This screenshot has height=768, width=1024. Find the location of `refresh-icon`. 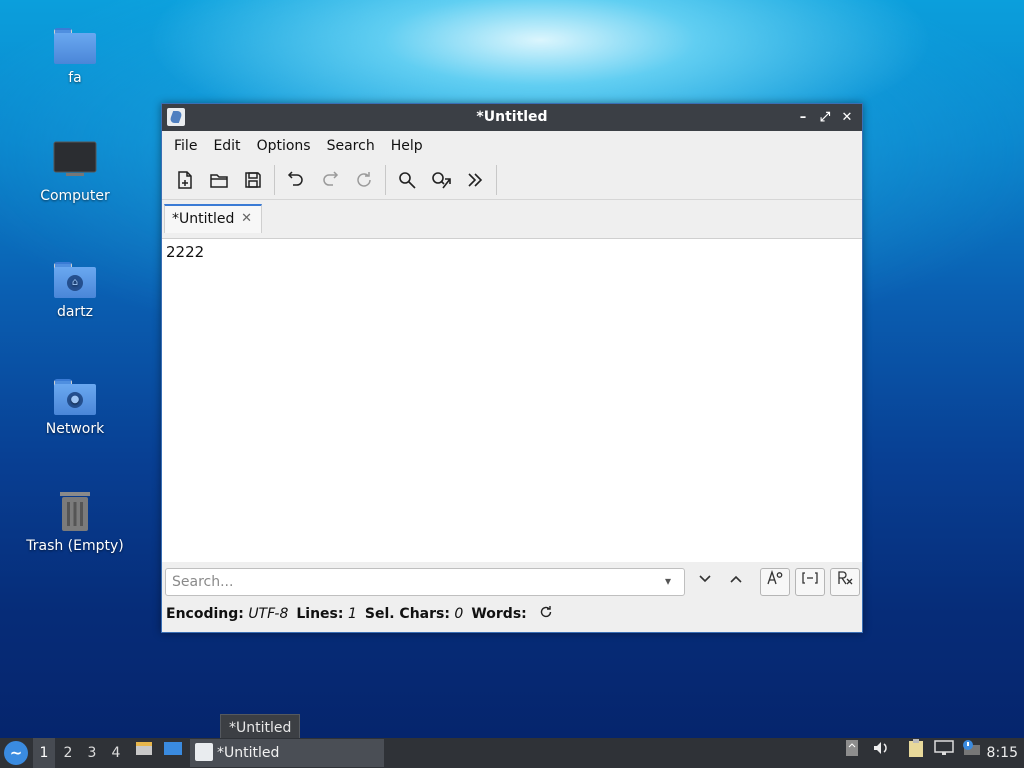

refresh-icon is located at coordinates (545, 612).